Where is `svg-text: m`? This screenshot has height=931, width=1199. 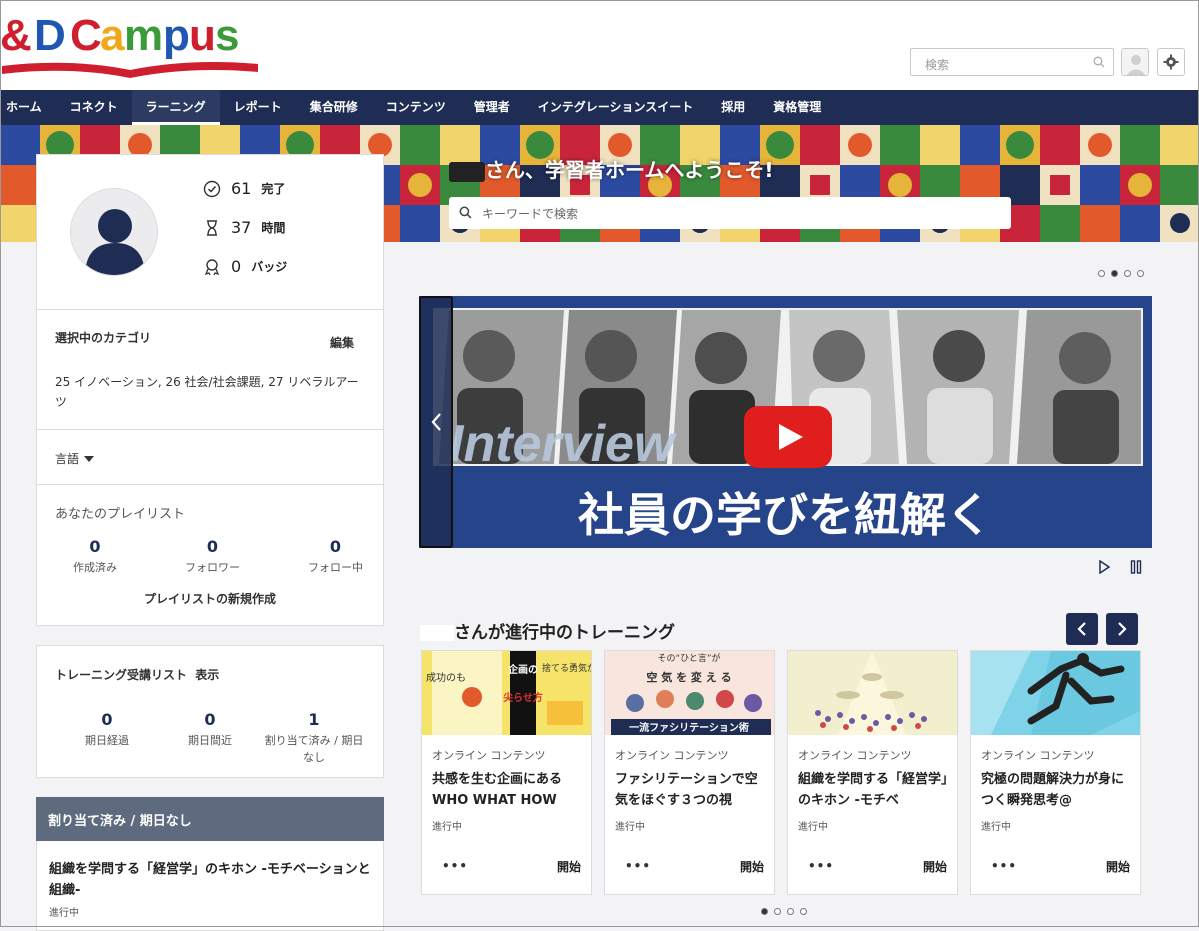 svg-text: m is located at coordinates (143, 35).